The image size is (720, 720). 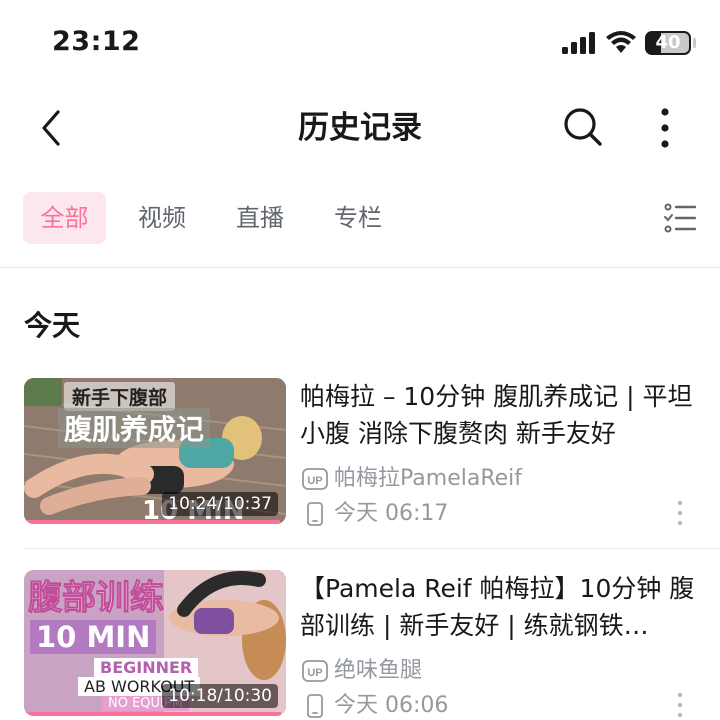 I want to click on watched-time-row: 今天 06:17, so click(x=375, y=514).